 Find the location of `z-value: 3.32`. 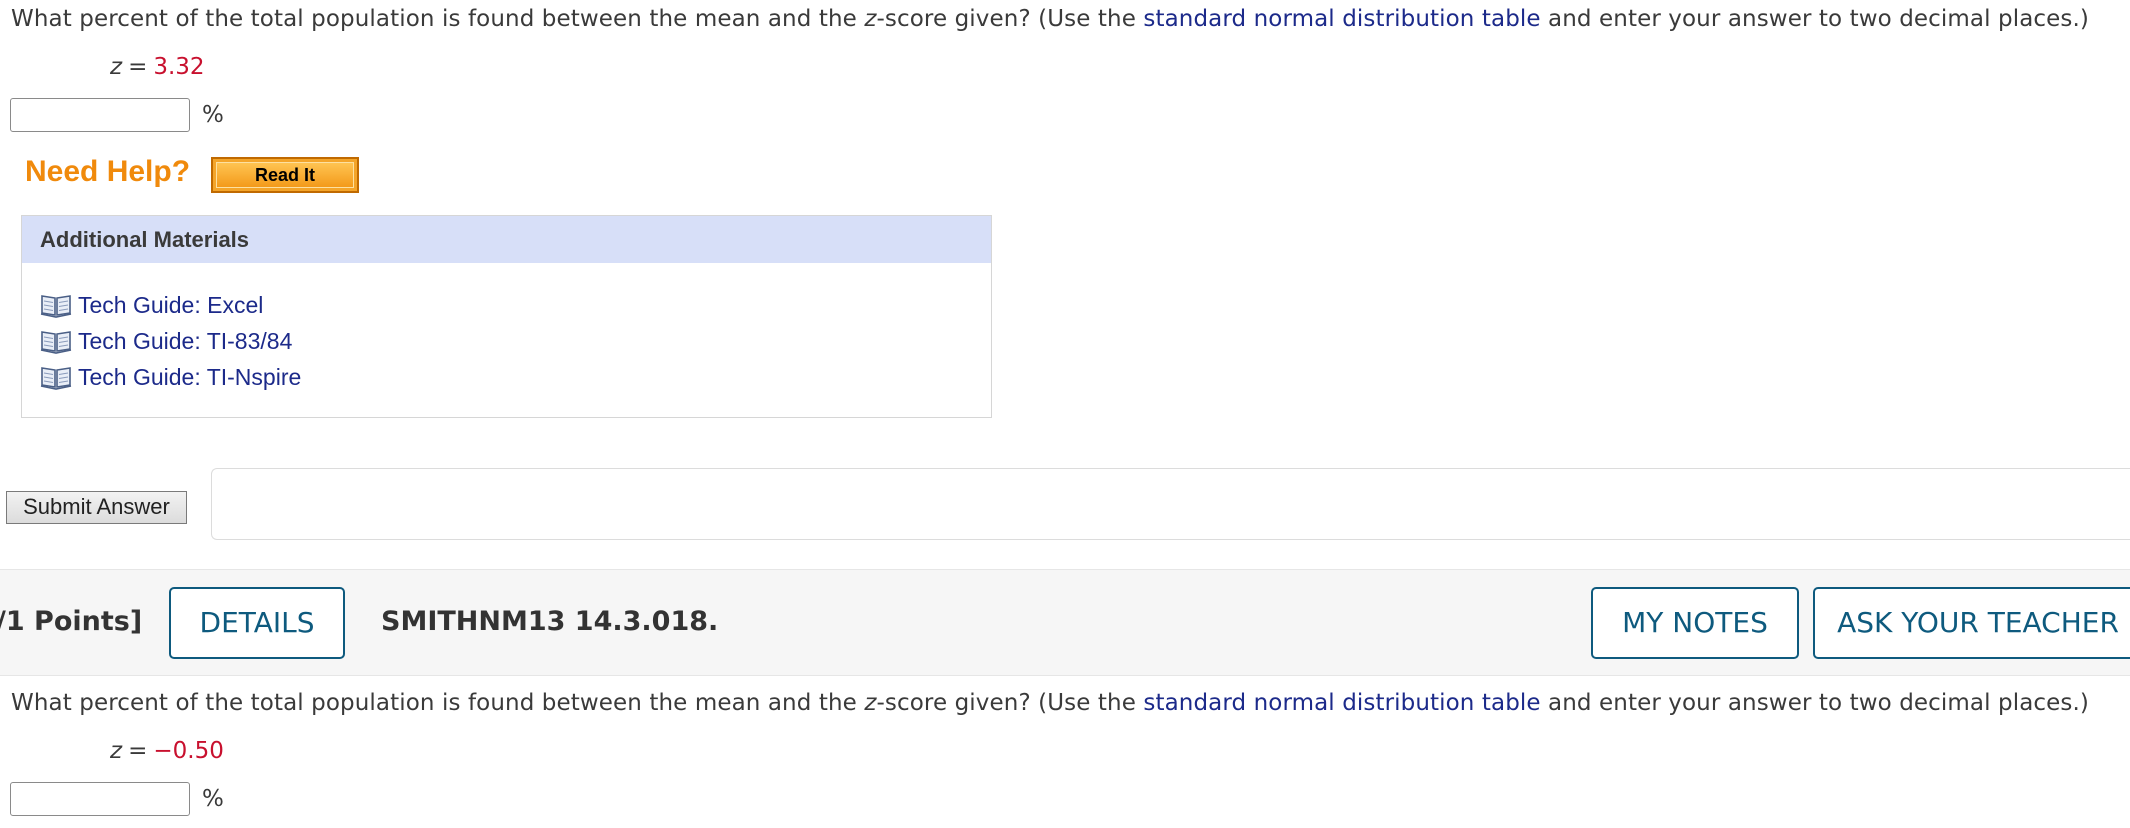

z-value: 3.32 is located at coordinates (179, 67).